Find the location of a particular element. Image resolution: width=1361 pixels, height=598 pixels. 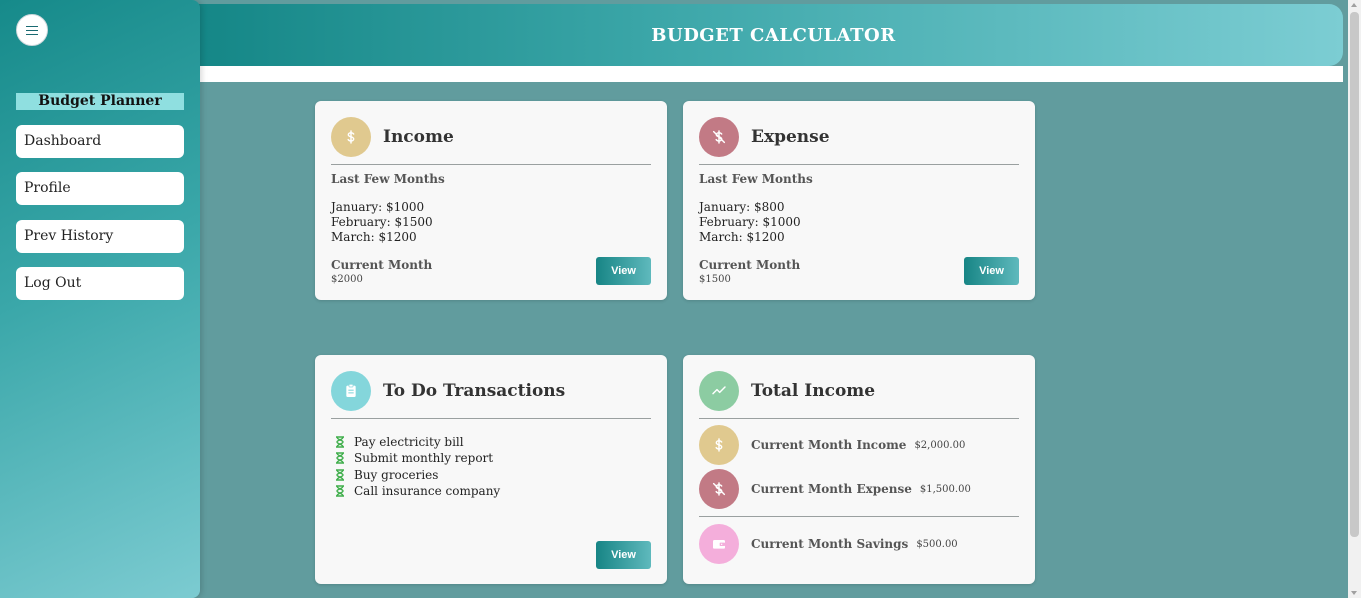

list-item: Call insurance company is located at coordinates (417, 491).